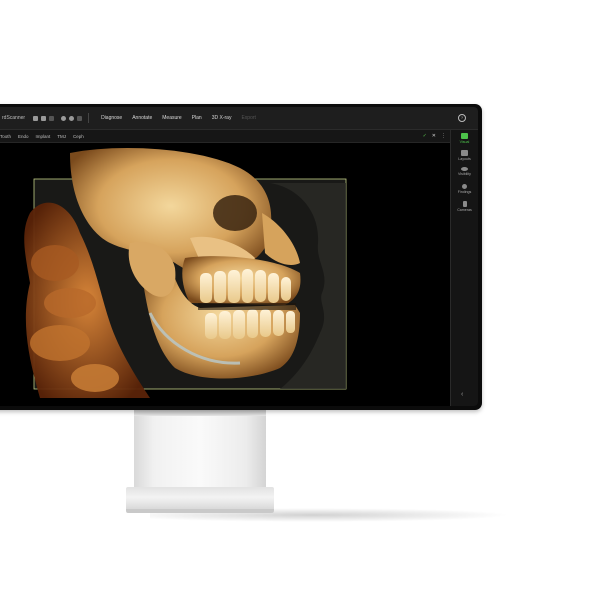 This screenshot has height=600, width=600. What do you see at coordinates (222, 118) in the screenshot?
I see `menu-3d-xray: 3D X-ray` at bounding box center [222, 118].